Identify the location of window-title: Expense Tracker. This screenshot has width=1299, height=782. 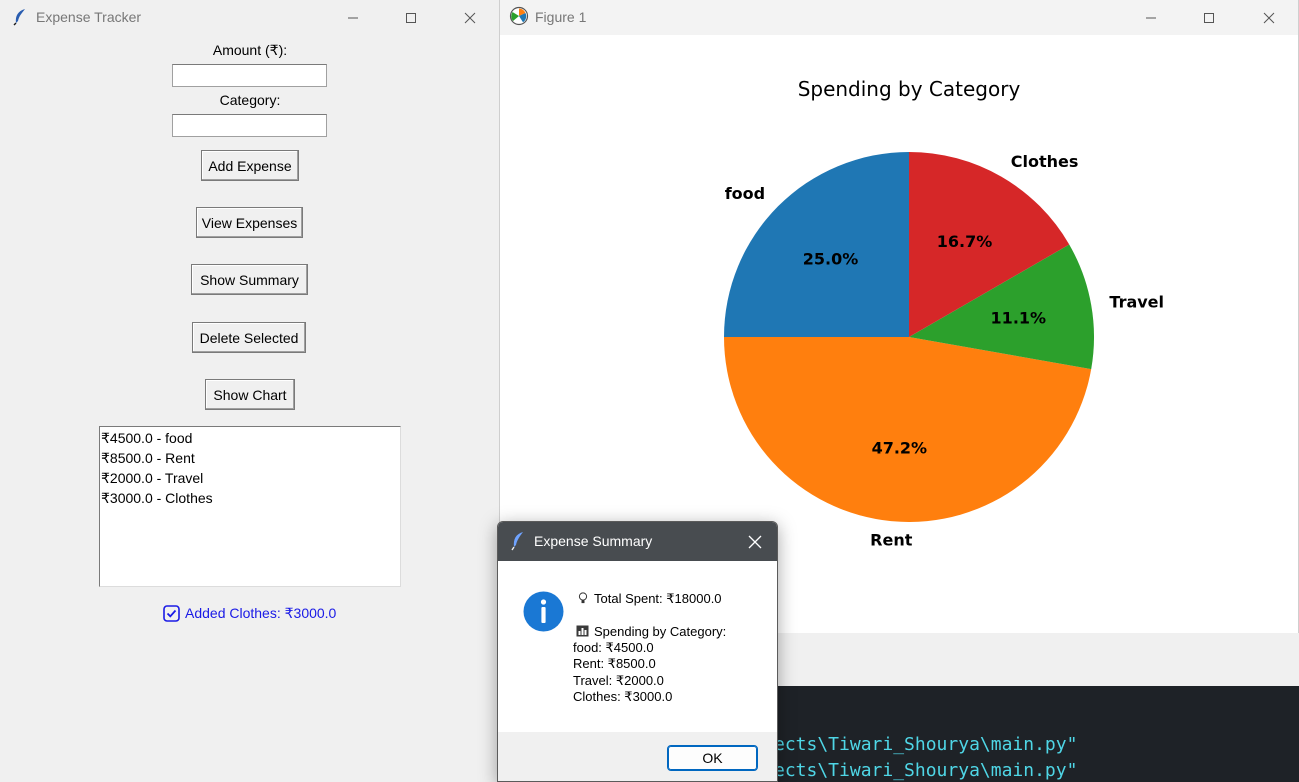
(89, 17).